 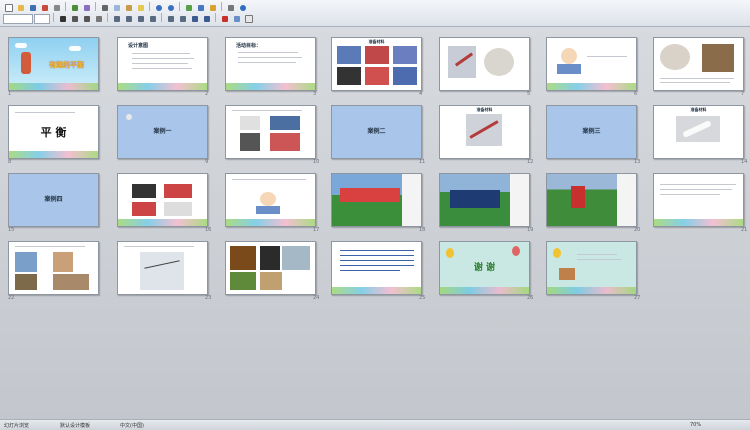 I want to click on slide-thumbnail: 谢 谢, so click(x=484, y=268).